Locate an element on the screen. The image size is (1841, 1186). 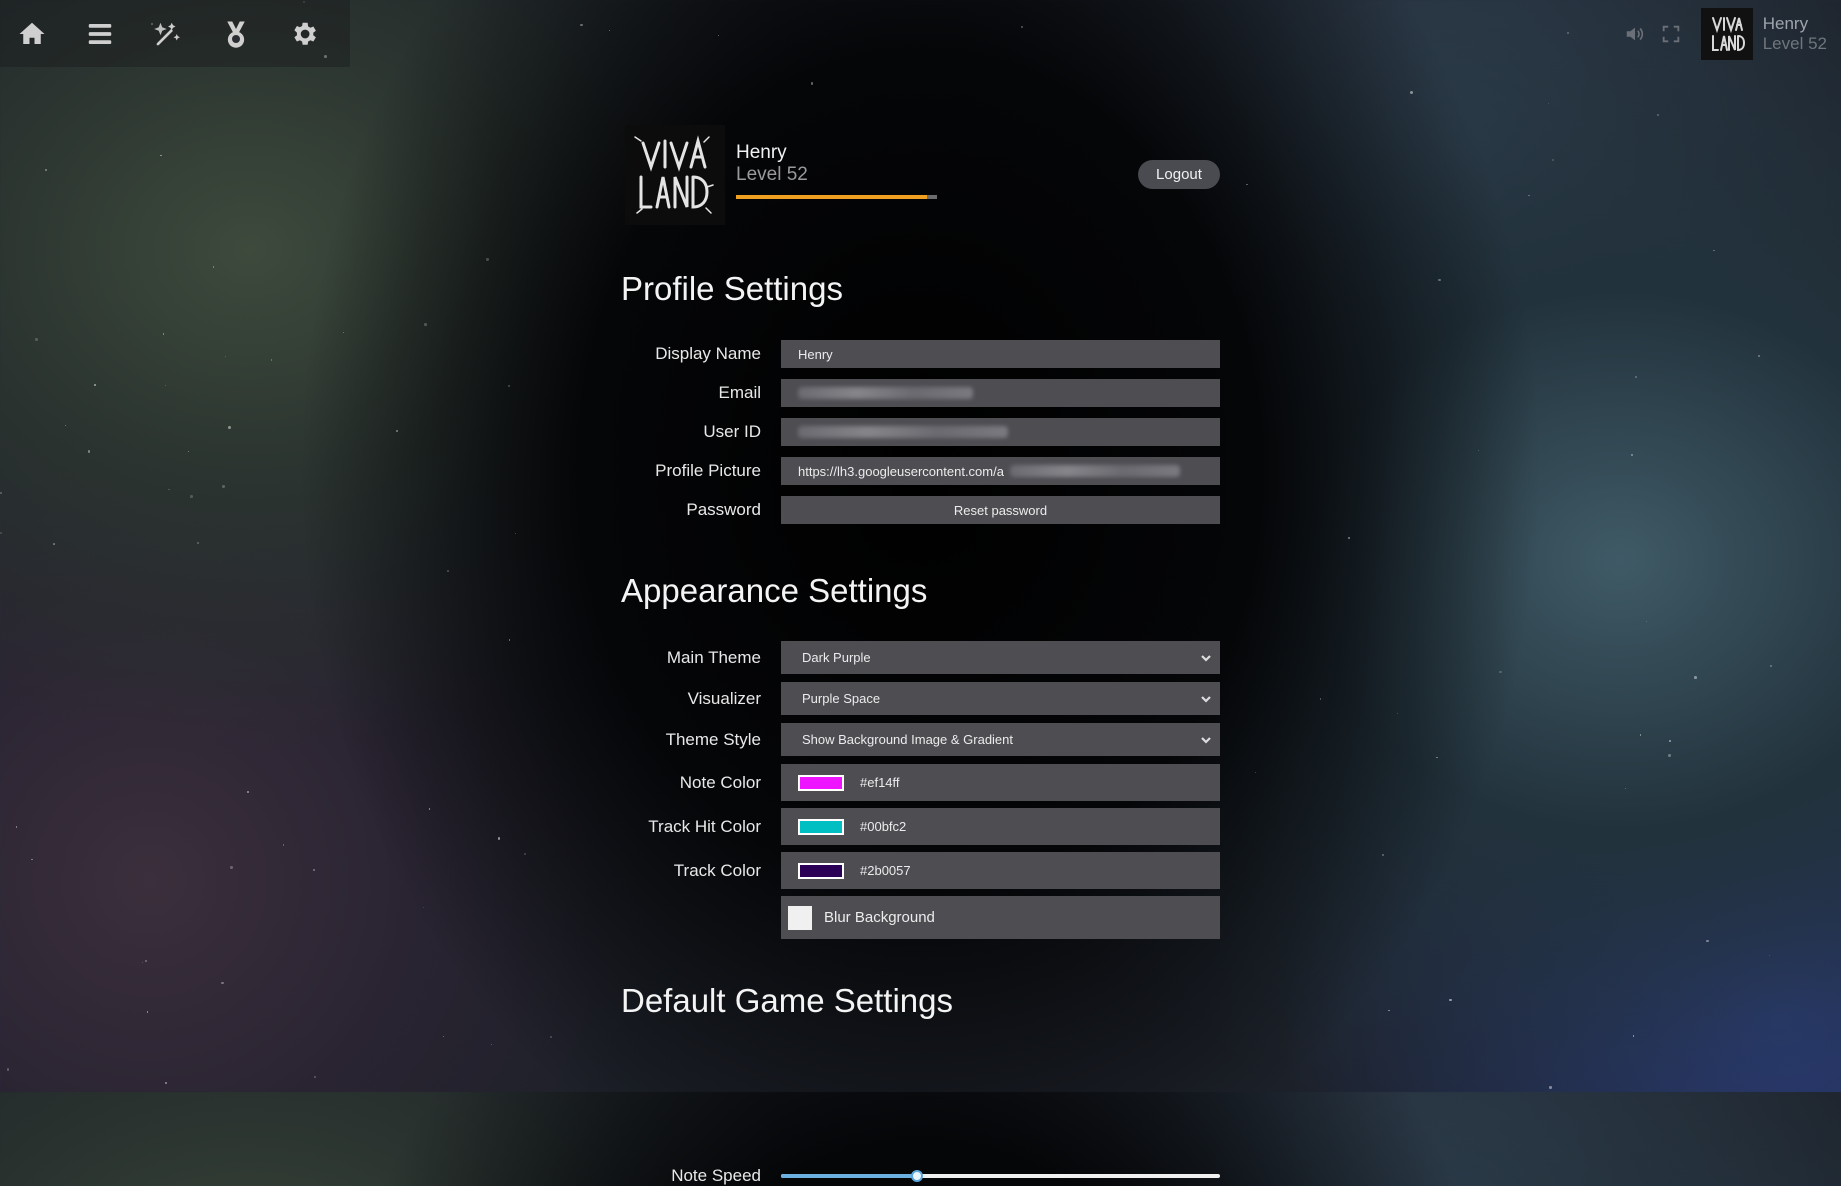
main-theme-label: Main Theme is located at coordinates (713, 657).